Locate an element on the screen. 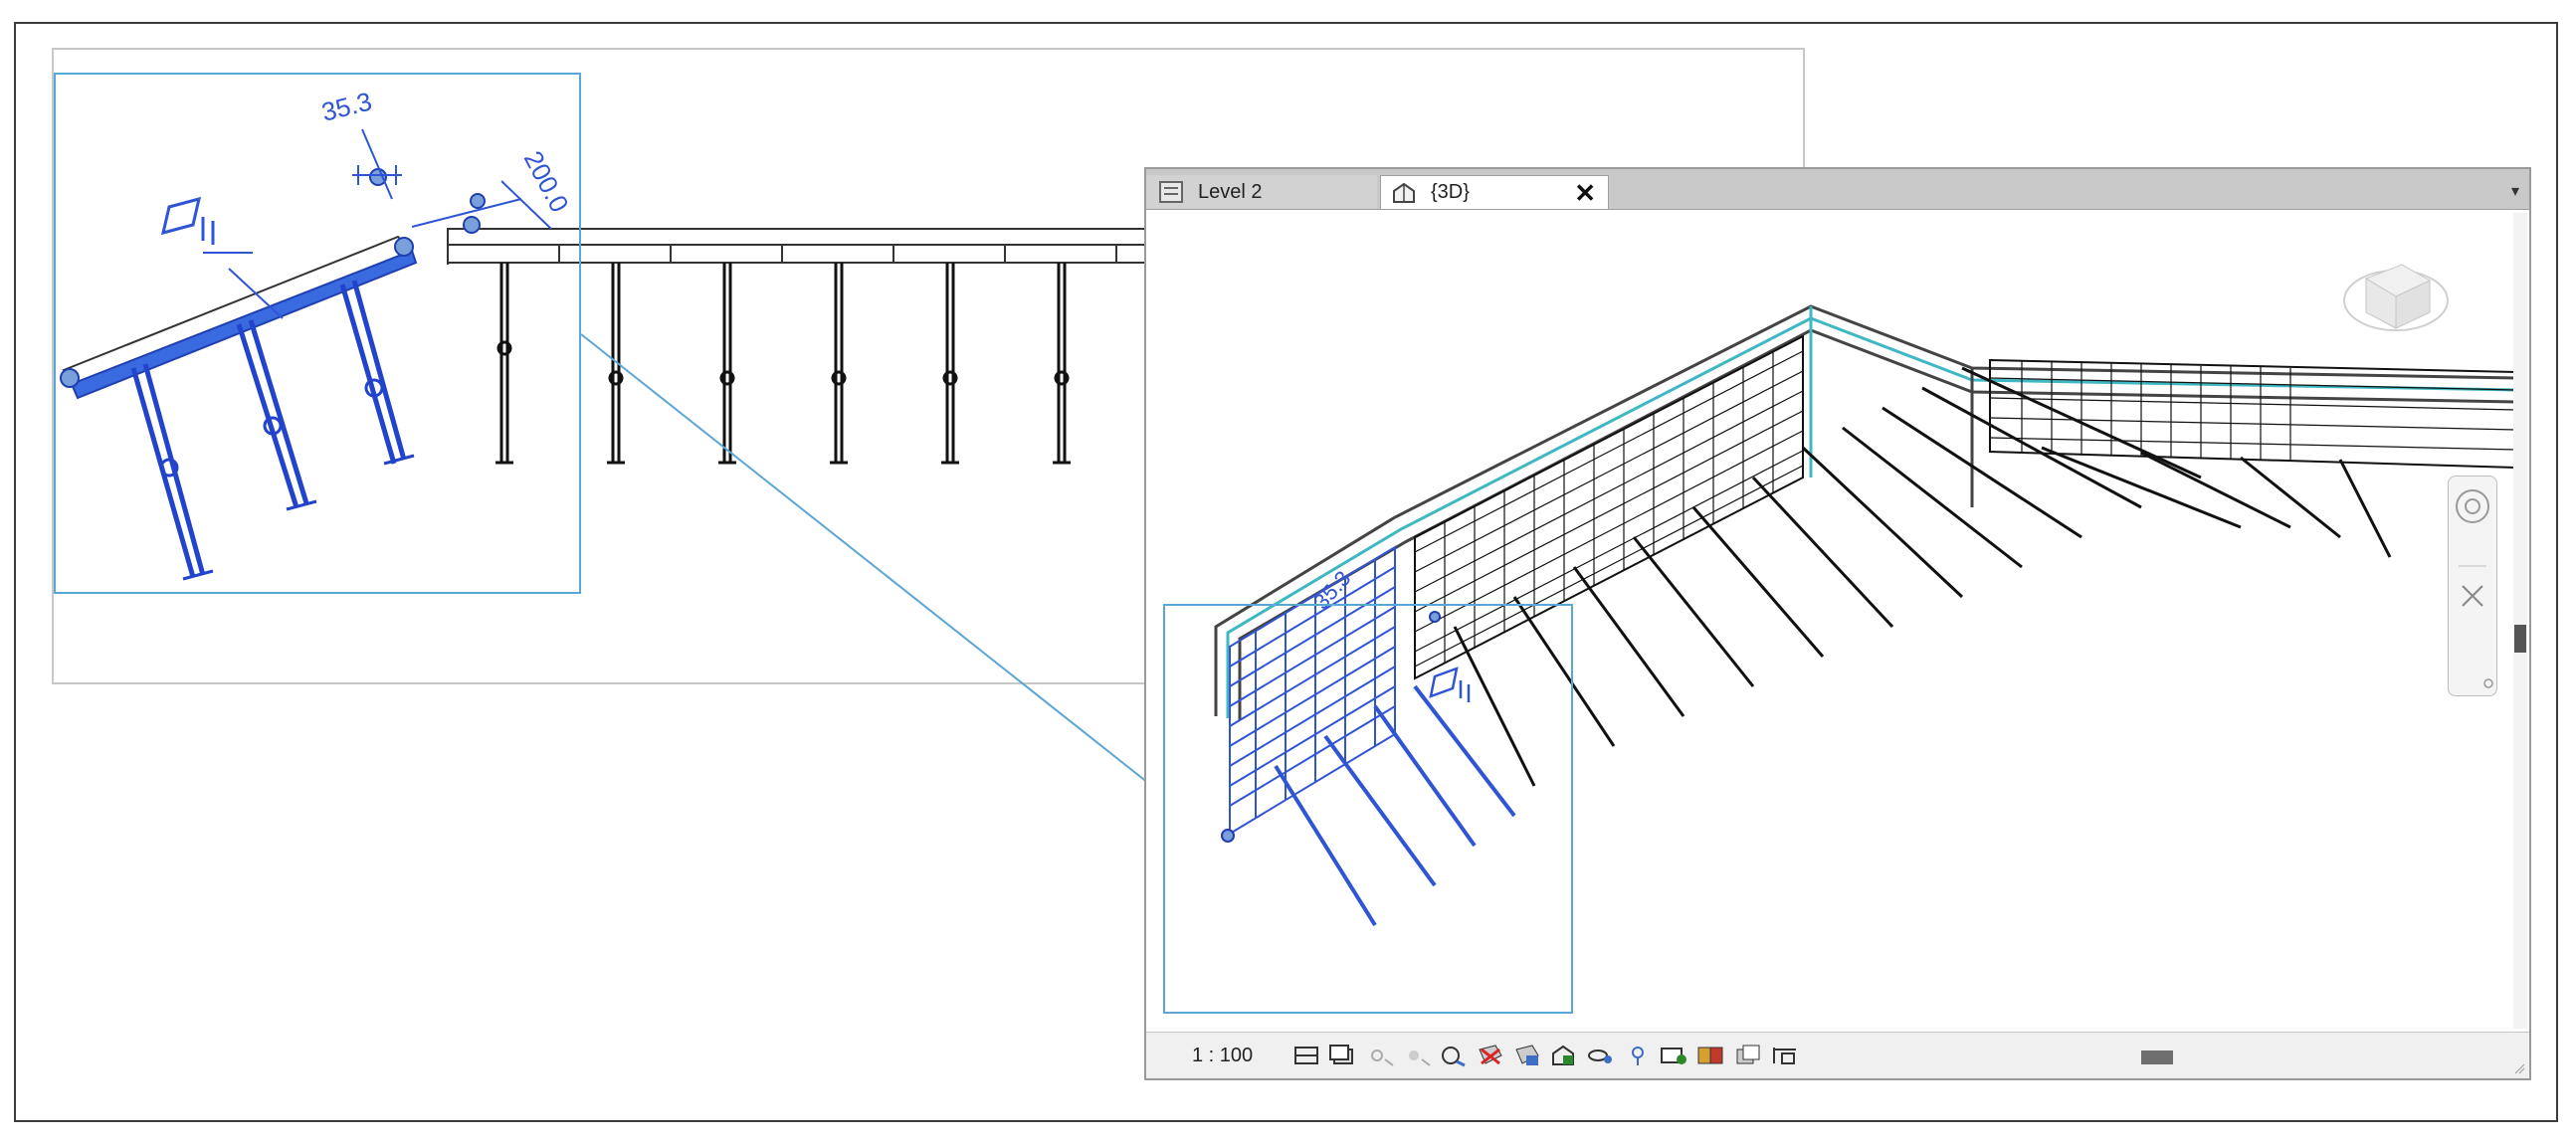  3d-house-icon is located at coordinates (1404, 192).